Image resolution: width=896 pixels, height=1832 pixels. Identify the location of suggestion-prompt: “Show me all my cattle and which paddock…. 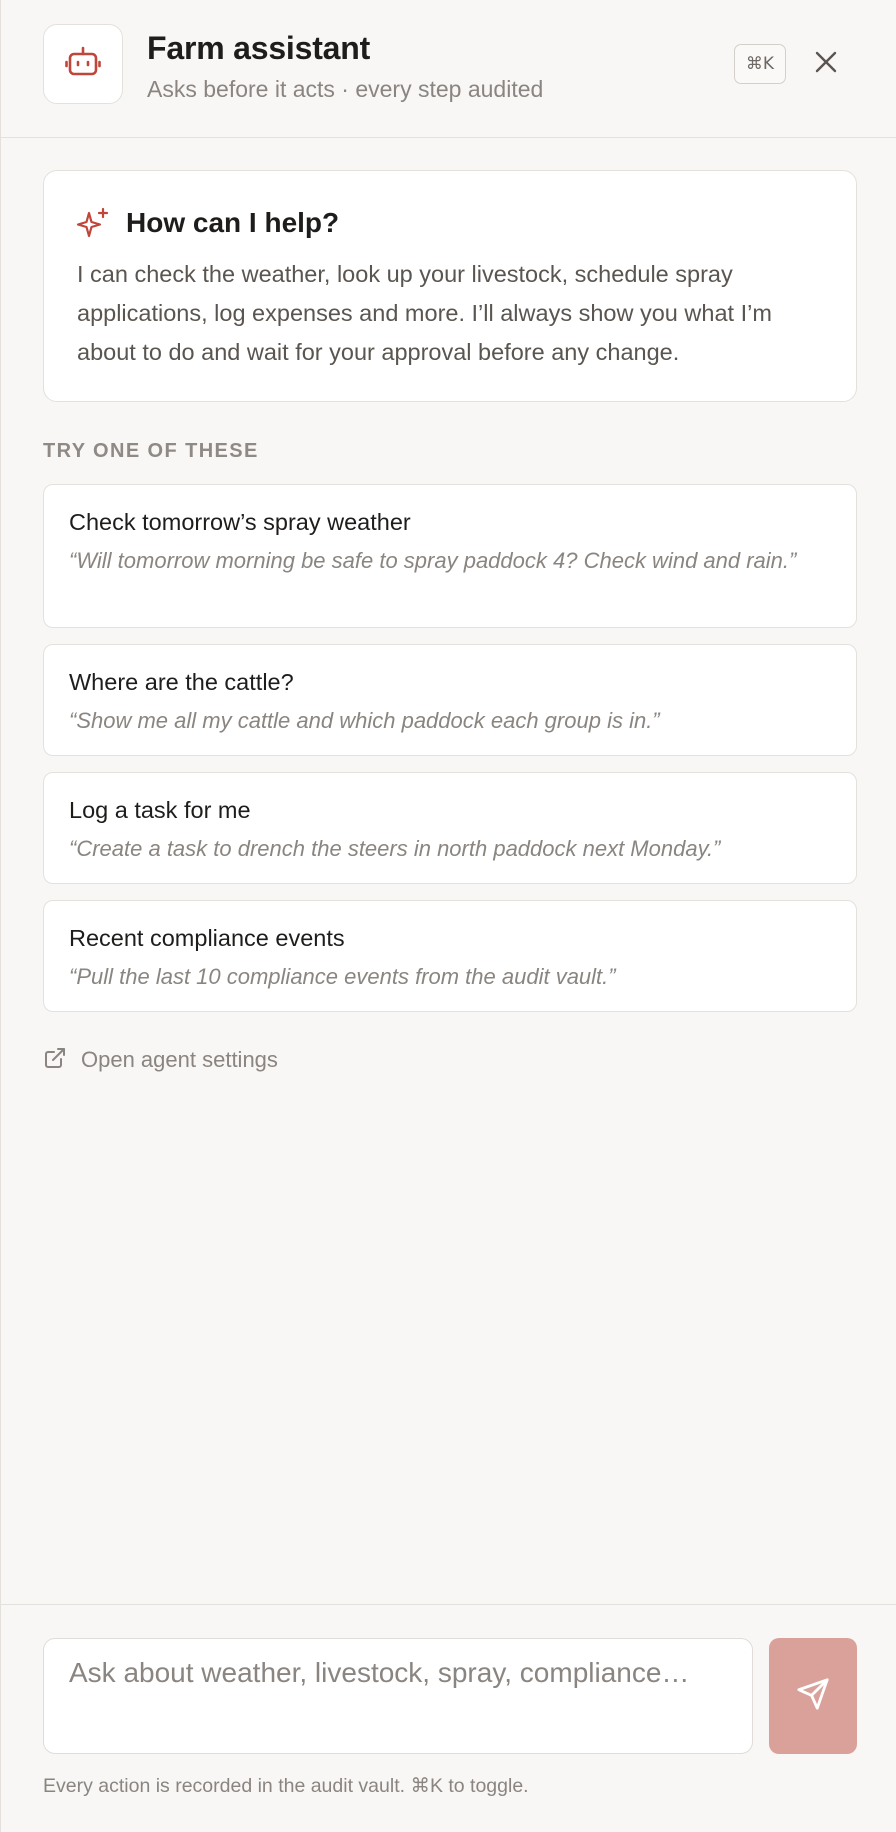
(364, 720).